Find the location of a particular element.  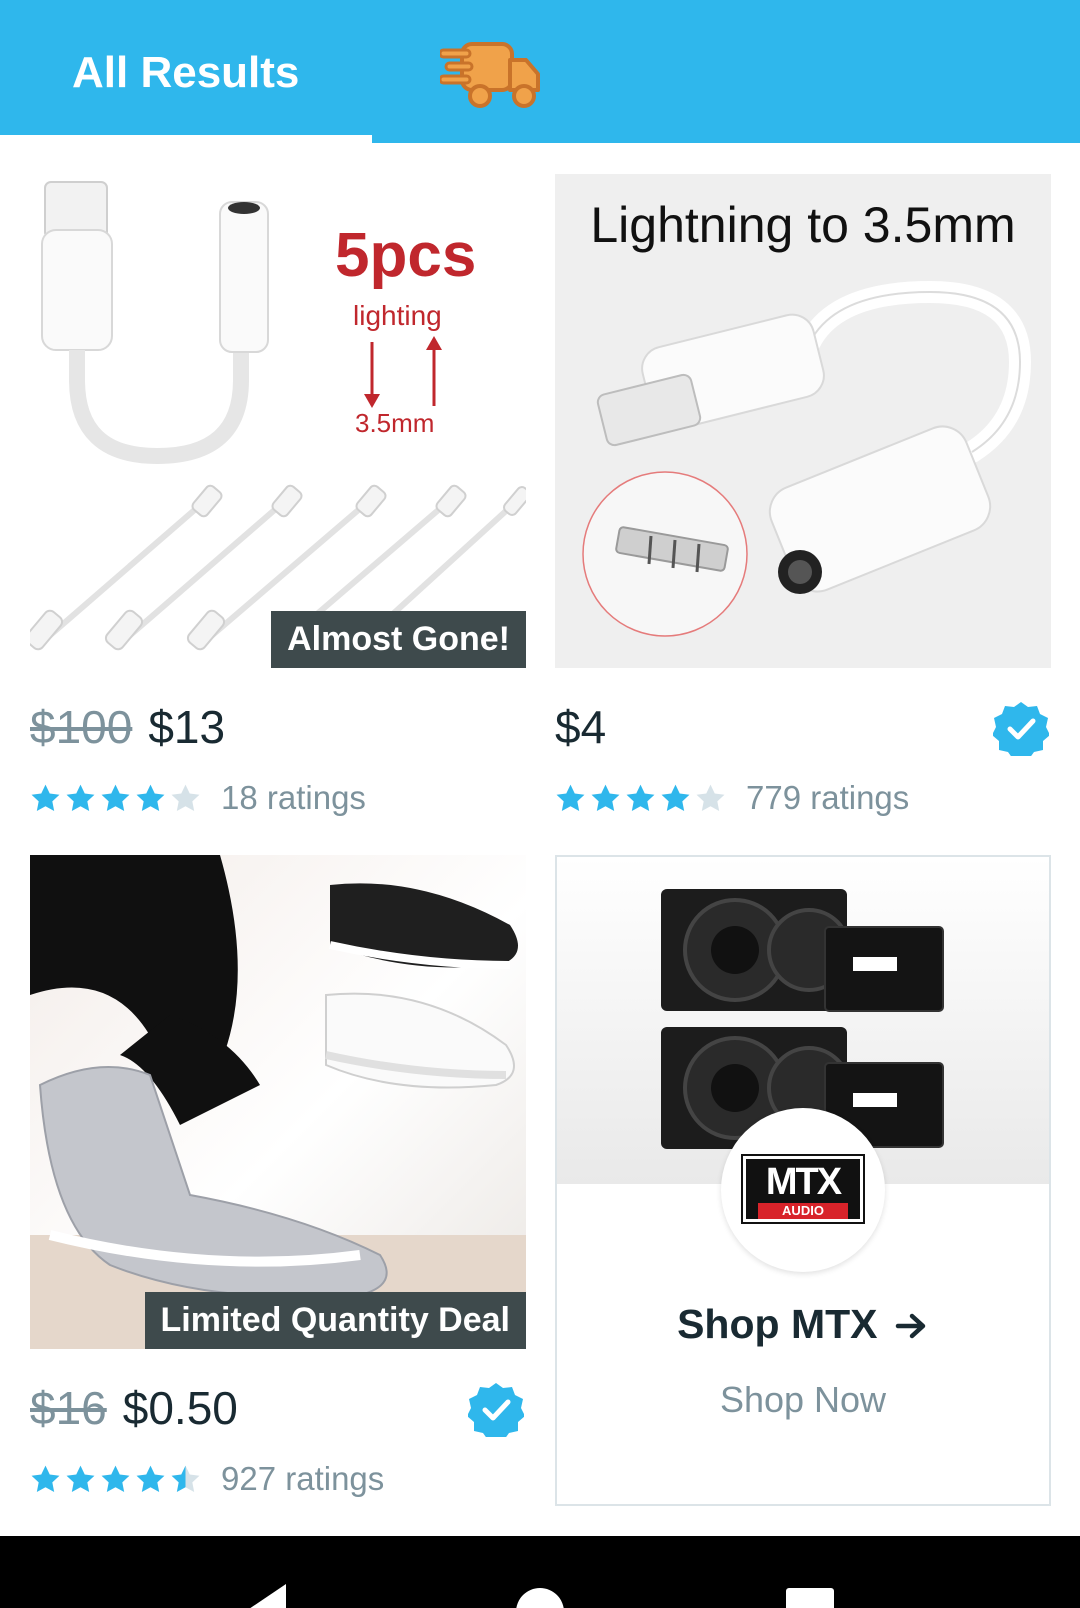

back-icon is located at coordinates (267, 1594).